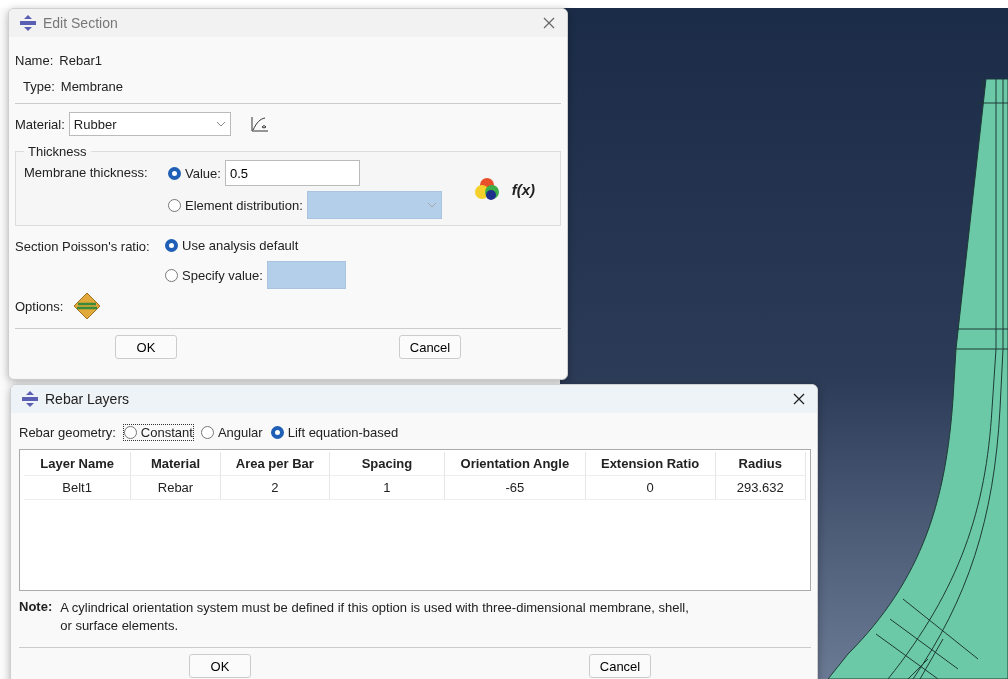 Image resolution: width=1008 pixels, height=679 pixels. Describe the element at coordinates (176, 463) in the screenshot. I see `column-header: Material` at that location.